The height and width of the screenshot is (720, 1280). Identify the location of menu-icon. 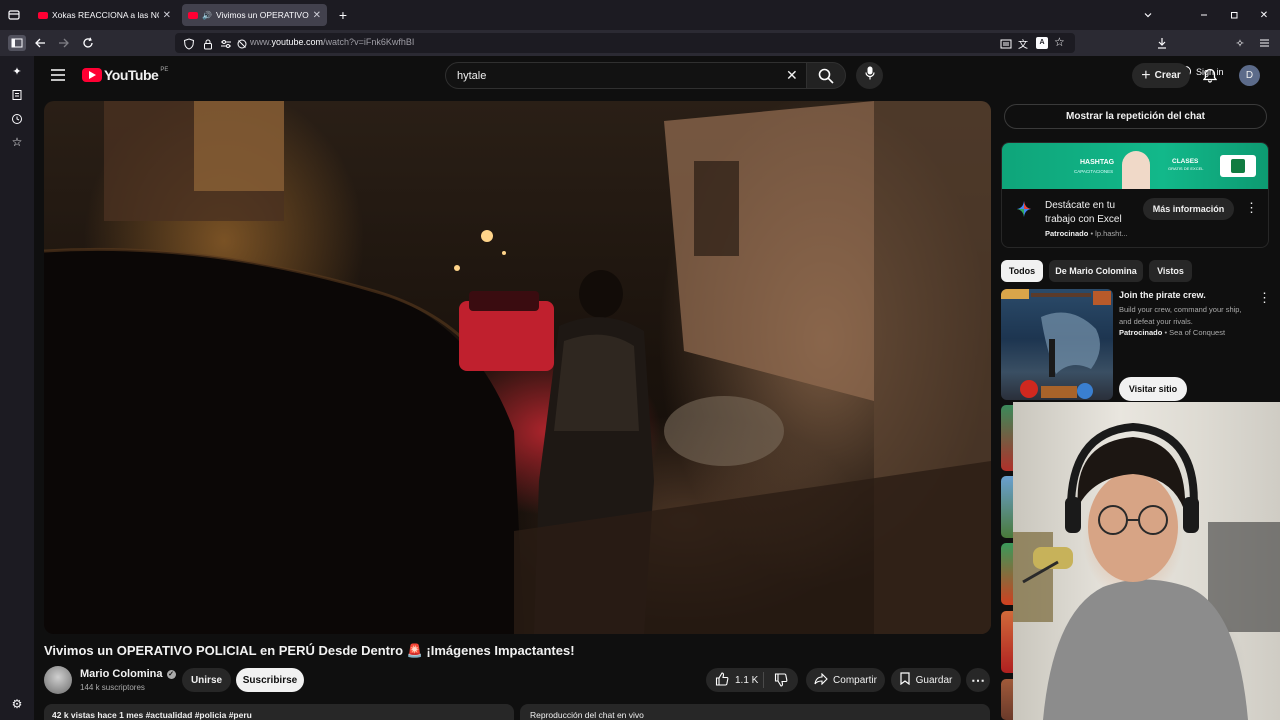
(1264, 43).